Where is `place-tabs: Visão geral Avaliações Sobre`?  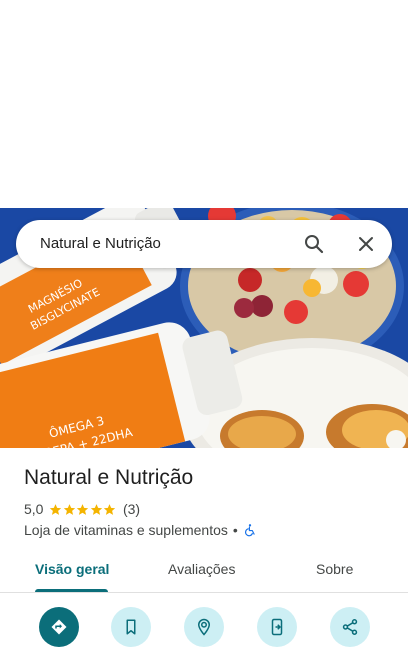 place-tabs: Visão geral Avaliações Sobre is located at coordinates (204, 573).